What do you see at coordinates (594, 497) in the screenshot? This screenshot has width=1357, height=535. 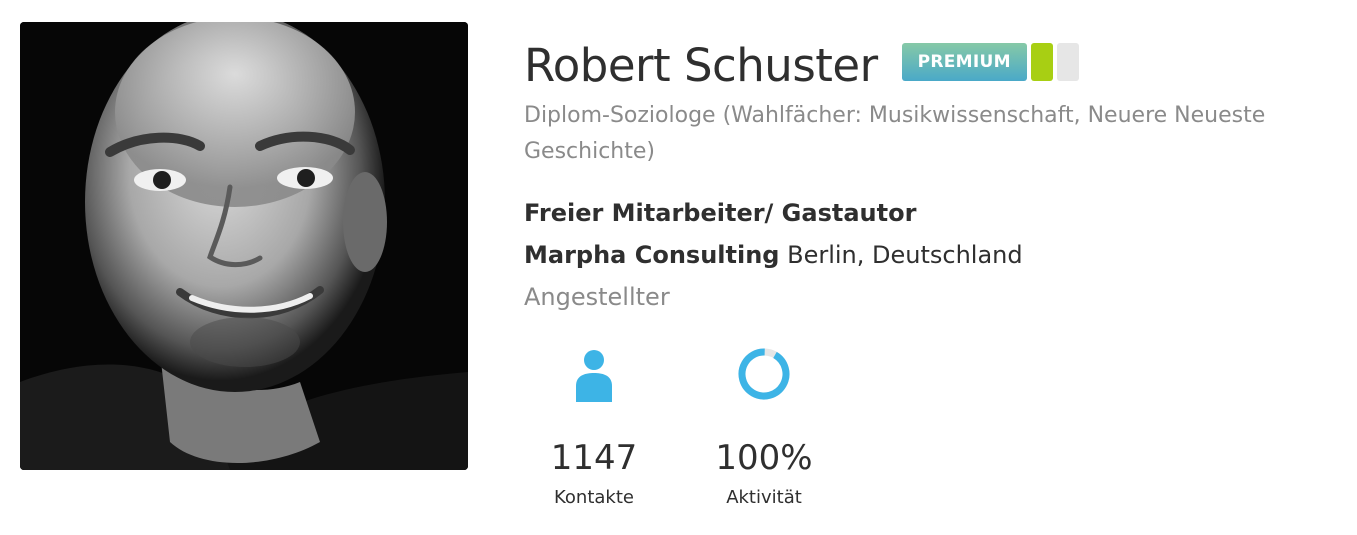 I see `contacts-label: Kontakte` at bounding box center [594, 497].